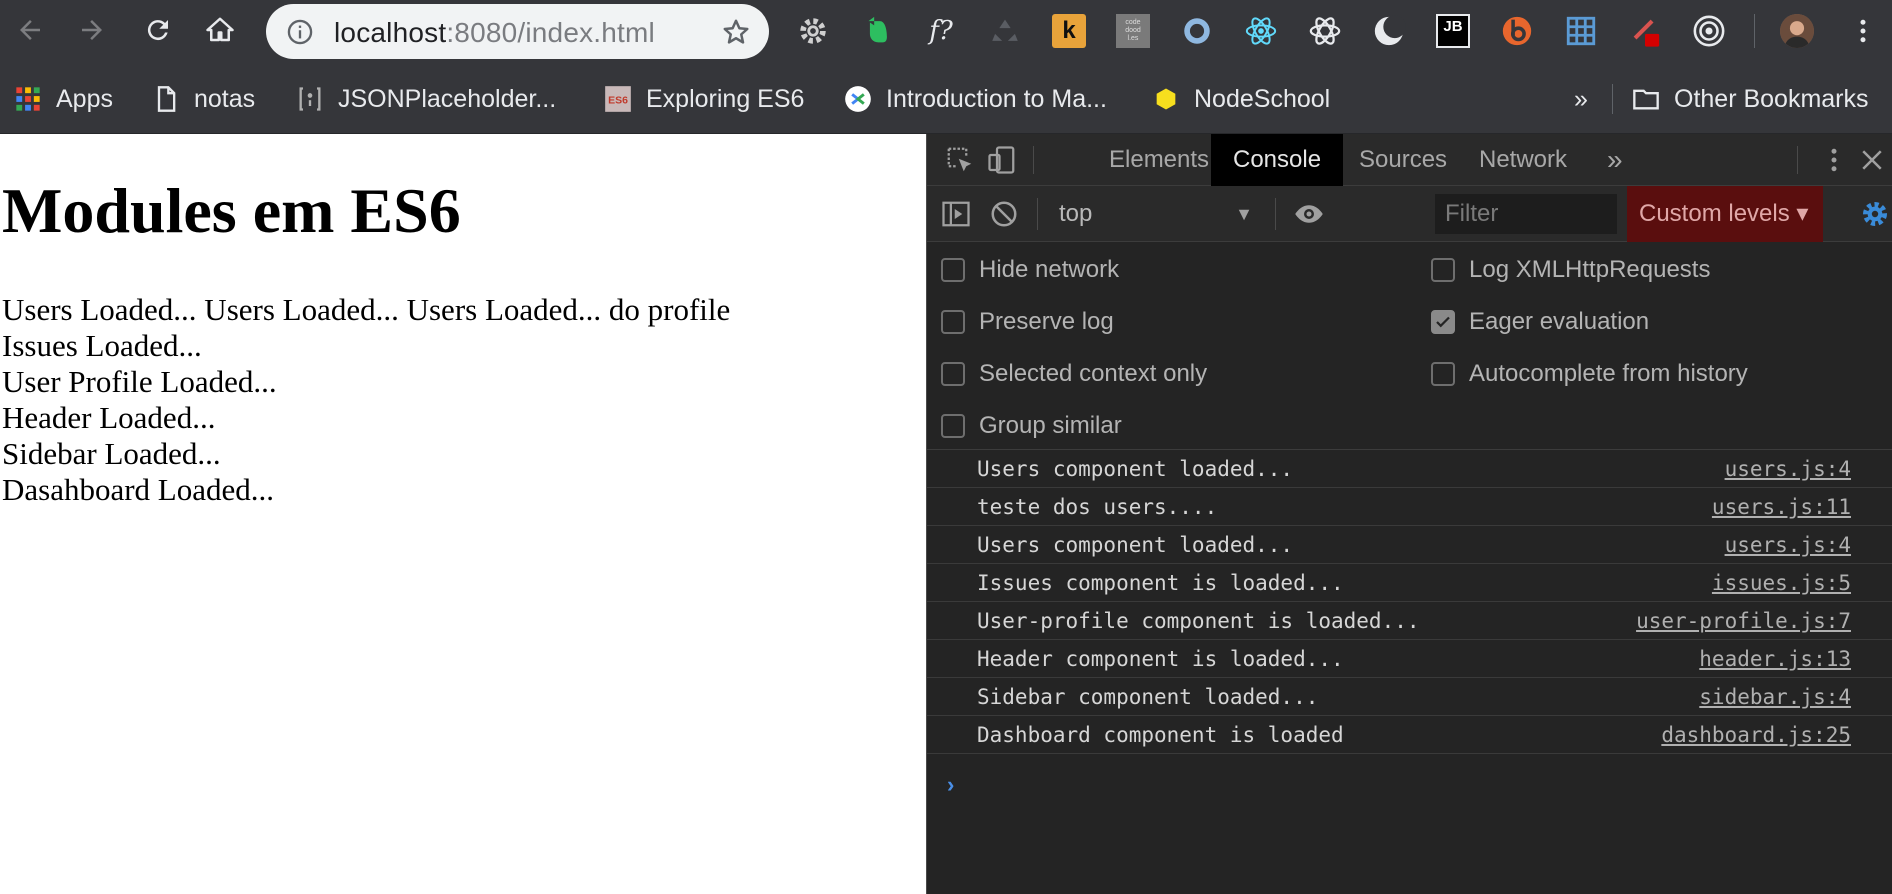 The image size is (1892, 894). Describe the element at coordinates (1612, 99) in the screenshot. I see `bookmarks-divider` at that location.